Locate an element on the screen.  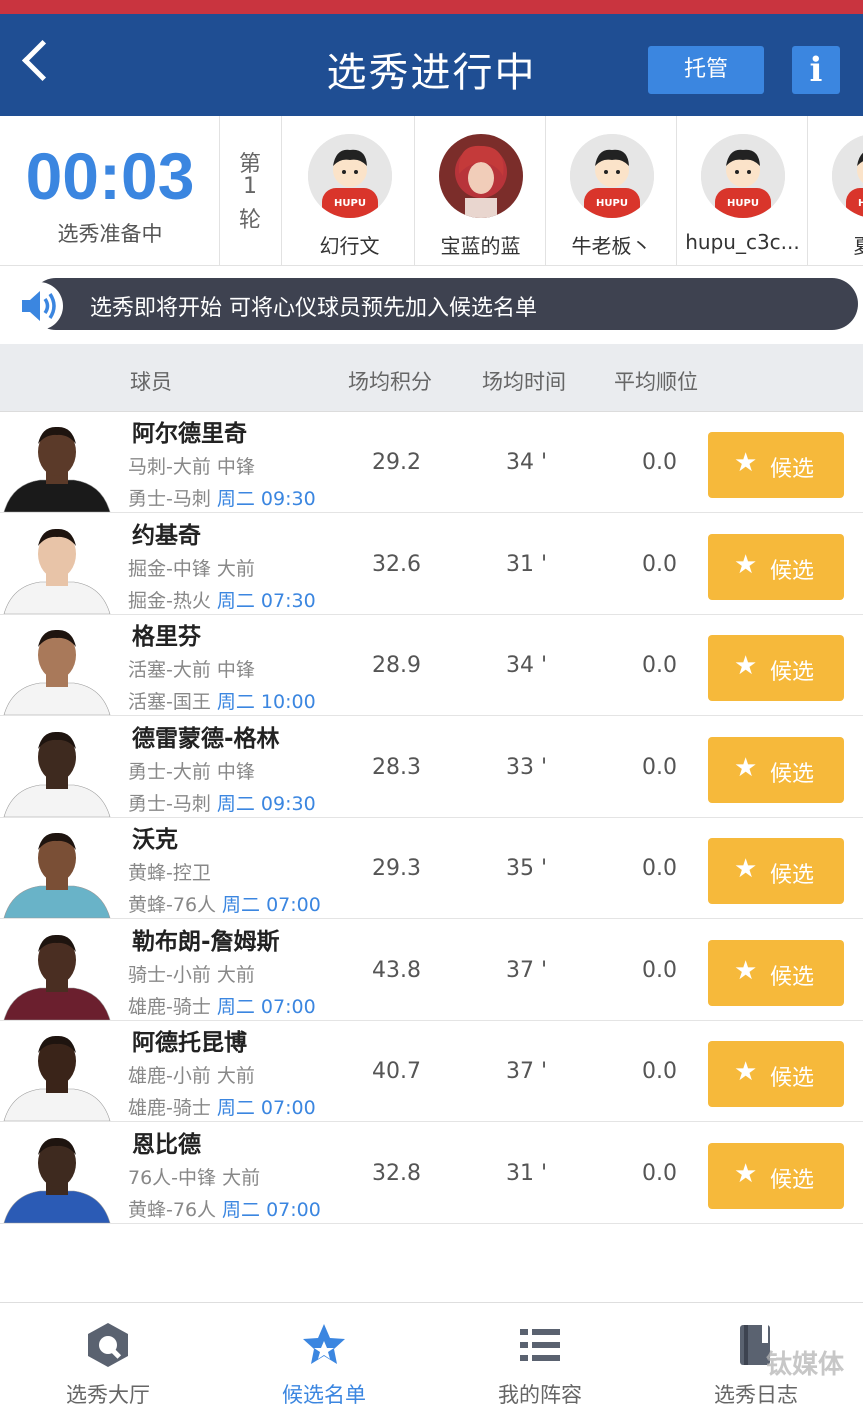
player-name: 恩比德 is located at coordinates (166, 1144).